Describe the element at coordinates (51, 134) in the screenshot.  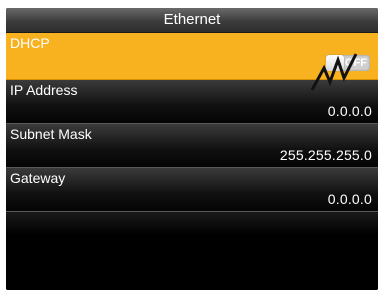
I see `subnet-mask-label: Subnet Mask` at that location.